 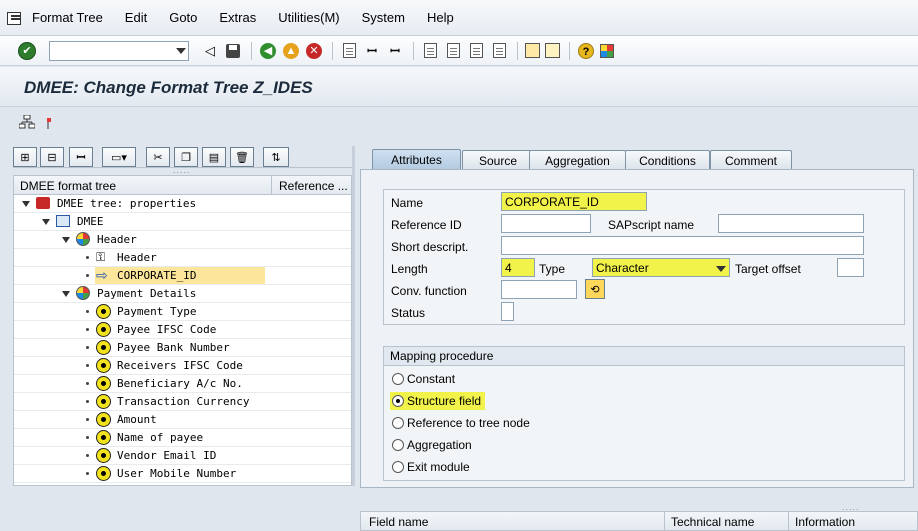 I want to click on menu-goto: Goto, so click(x=183, y=17).